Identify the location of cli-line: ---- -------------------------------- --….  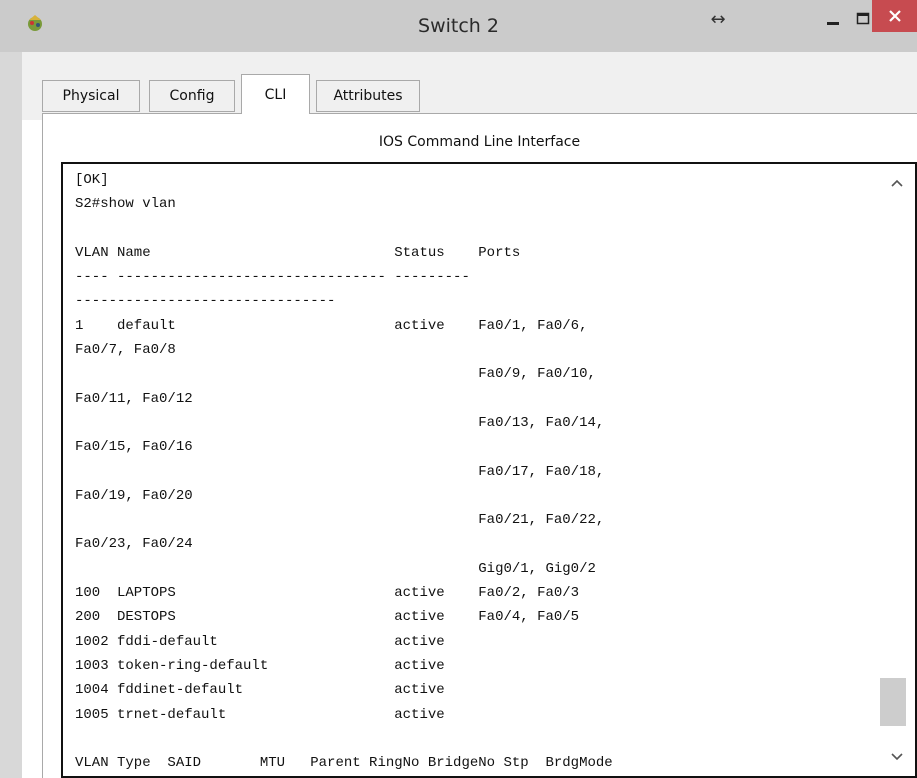
(272, 277).